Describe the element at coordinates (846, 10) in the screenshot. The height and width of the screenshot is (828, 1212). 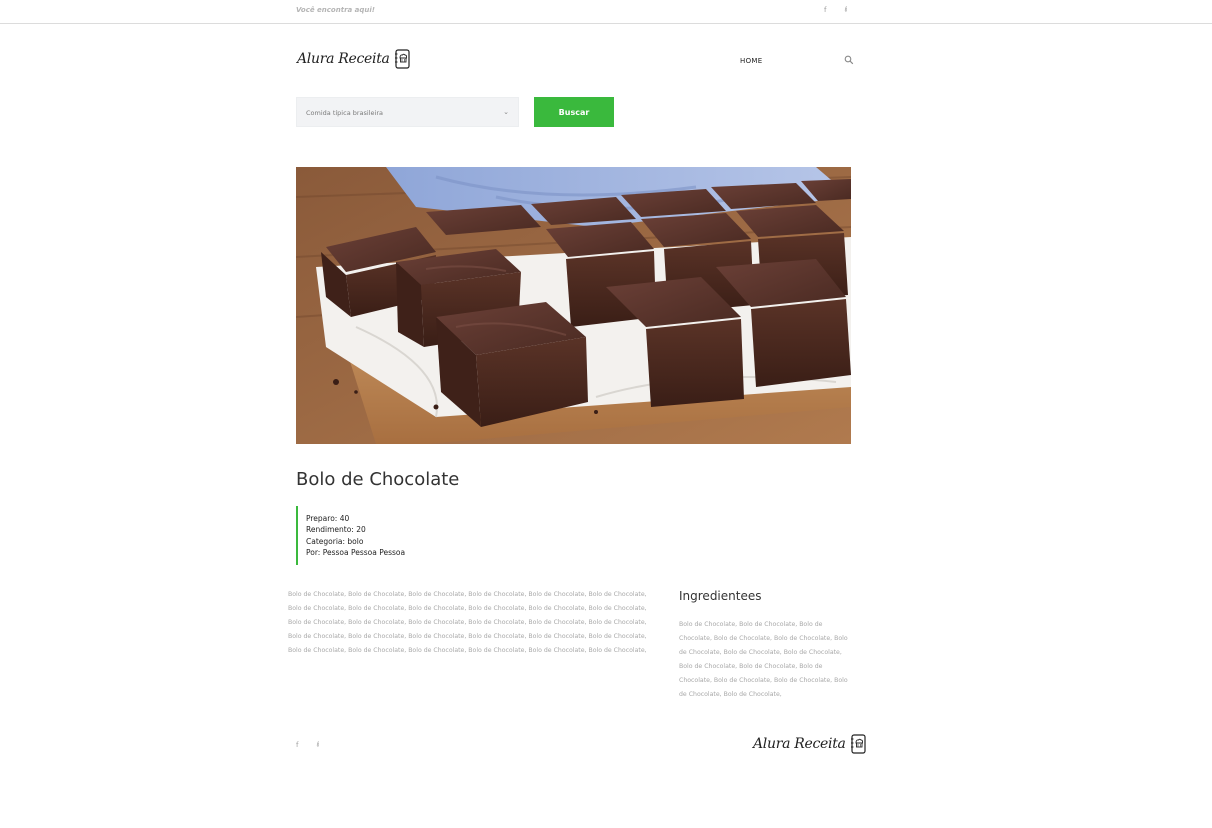
I see `twitter-icon: ᵮ` at that location.